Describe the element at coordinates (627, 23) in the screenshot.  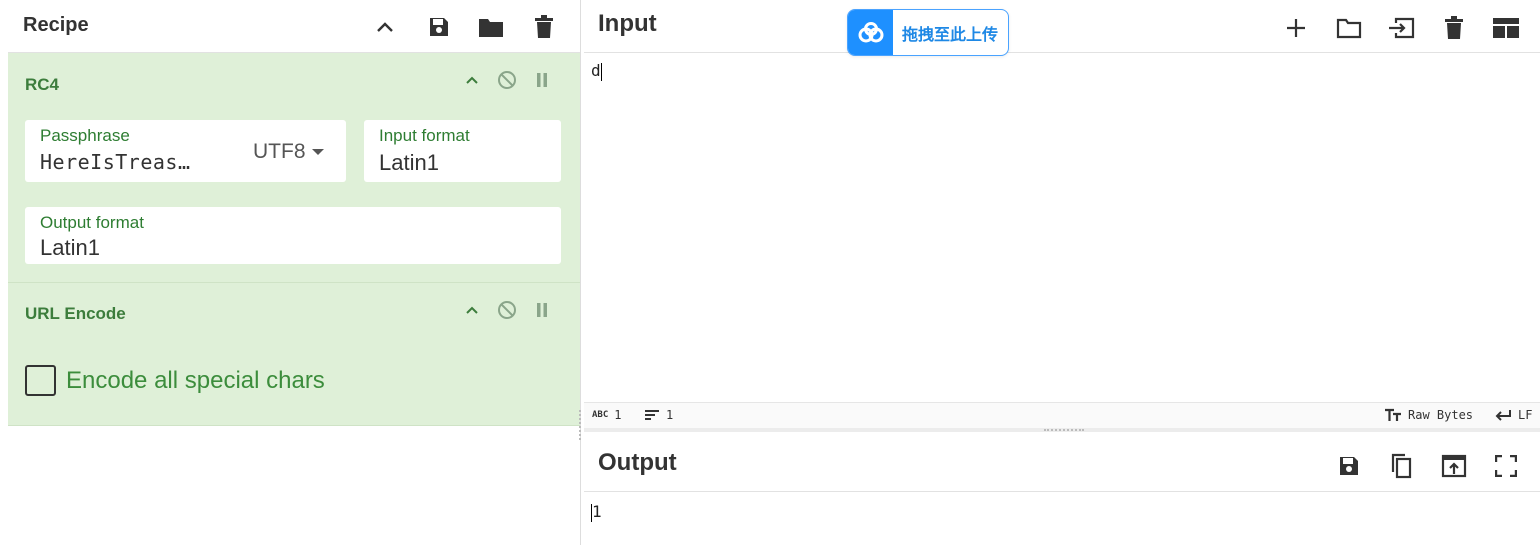
I see `input-title: Input` at that location.